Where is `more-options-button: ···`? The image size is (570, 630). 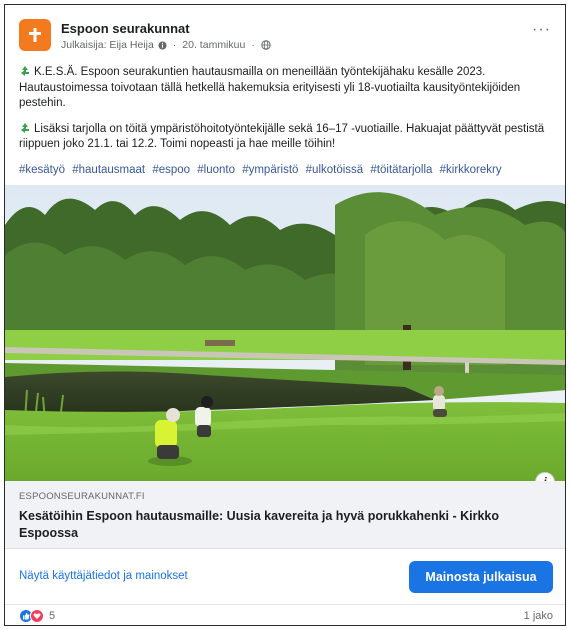 more-options-button: ··· is located at coordinates (541, 30).